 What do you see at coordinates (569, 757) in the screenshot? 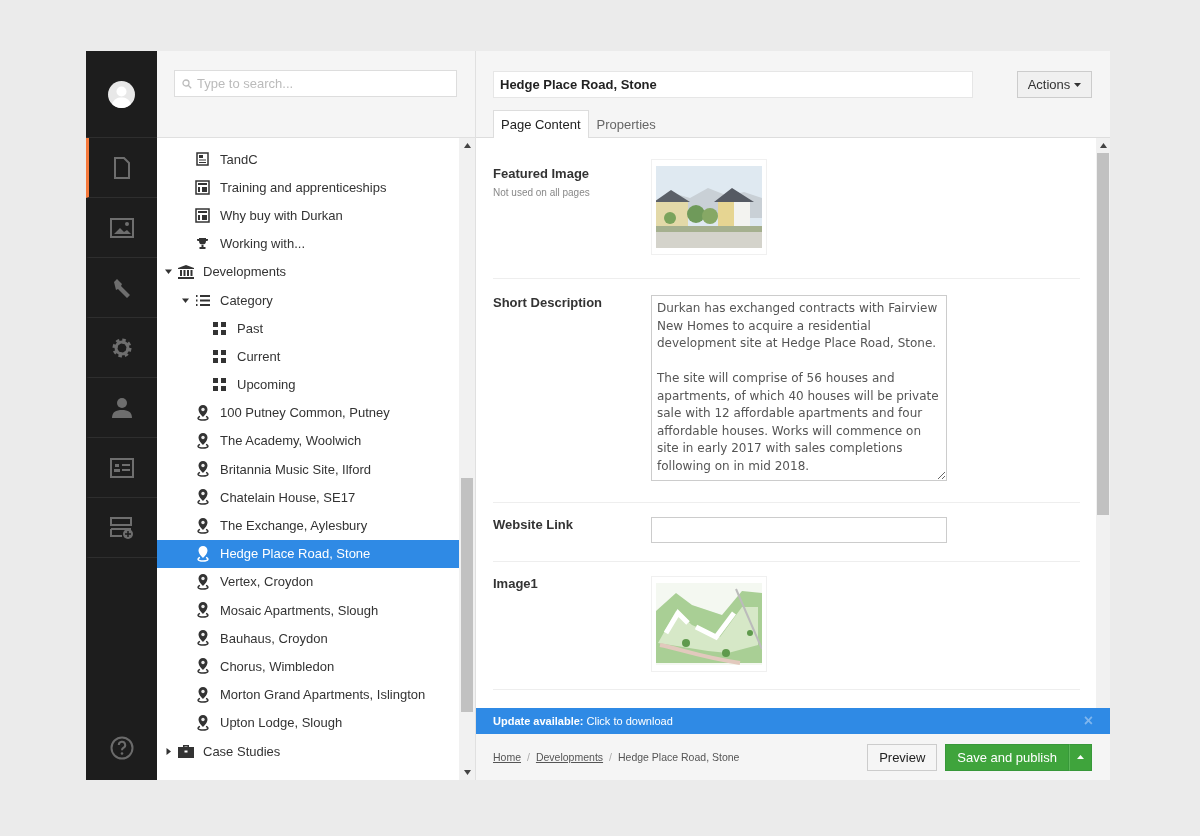
I see `breadcrumb-link: Developments` at bounding box center [569, 757].